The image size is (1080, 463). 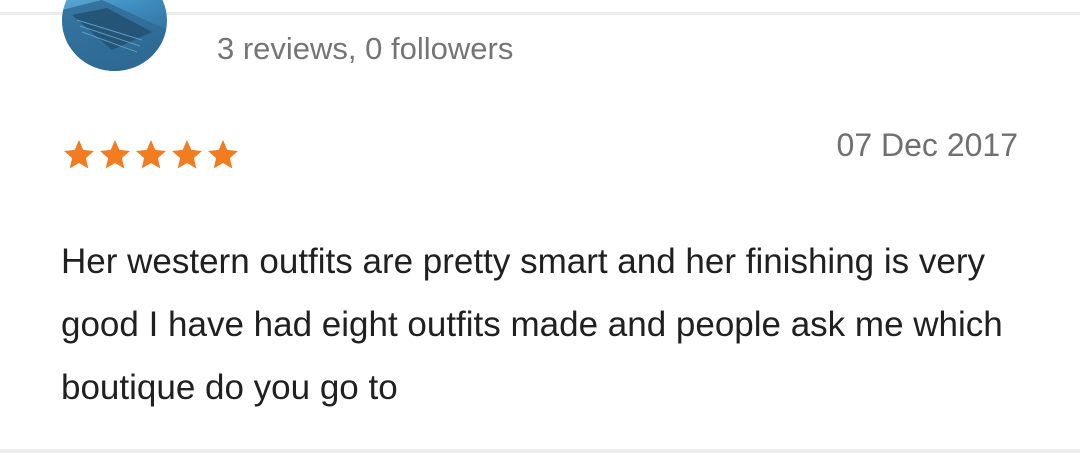 I want to click on avatar-image-icon, so click(x=114, y=35).